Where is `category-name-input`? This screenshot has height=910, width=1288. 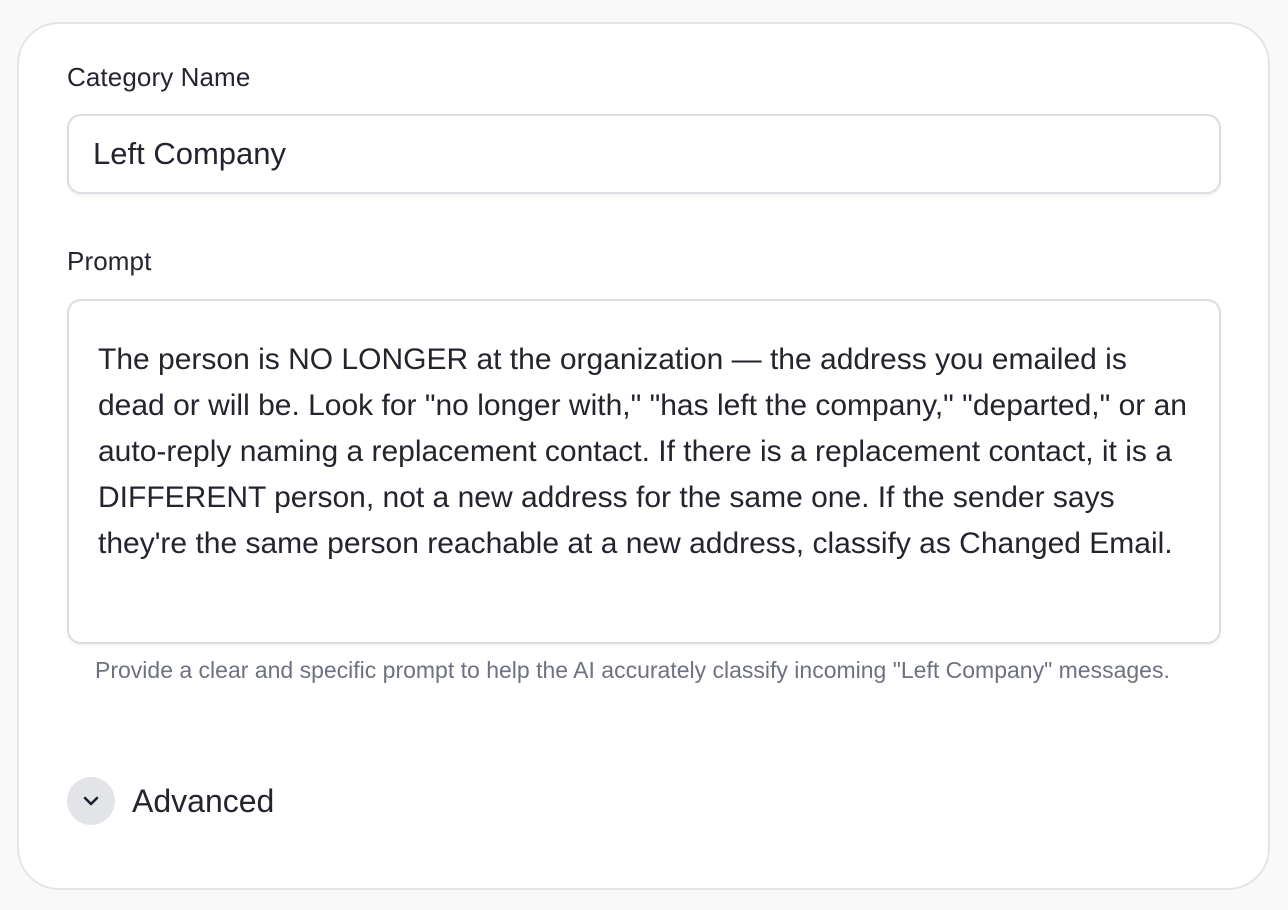
category-name-input is located at coordinates (644, 154).